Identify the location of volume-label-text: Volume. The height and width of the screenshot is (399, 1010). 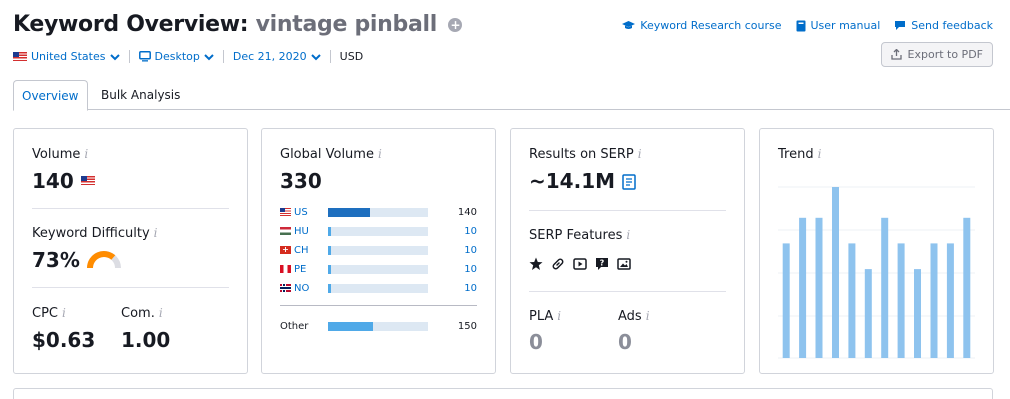
(56, 154).